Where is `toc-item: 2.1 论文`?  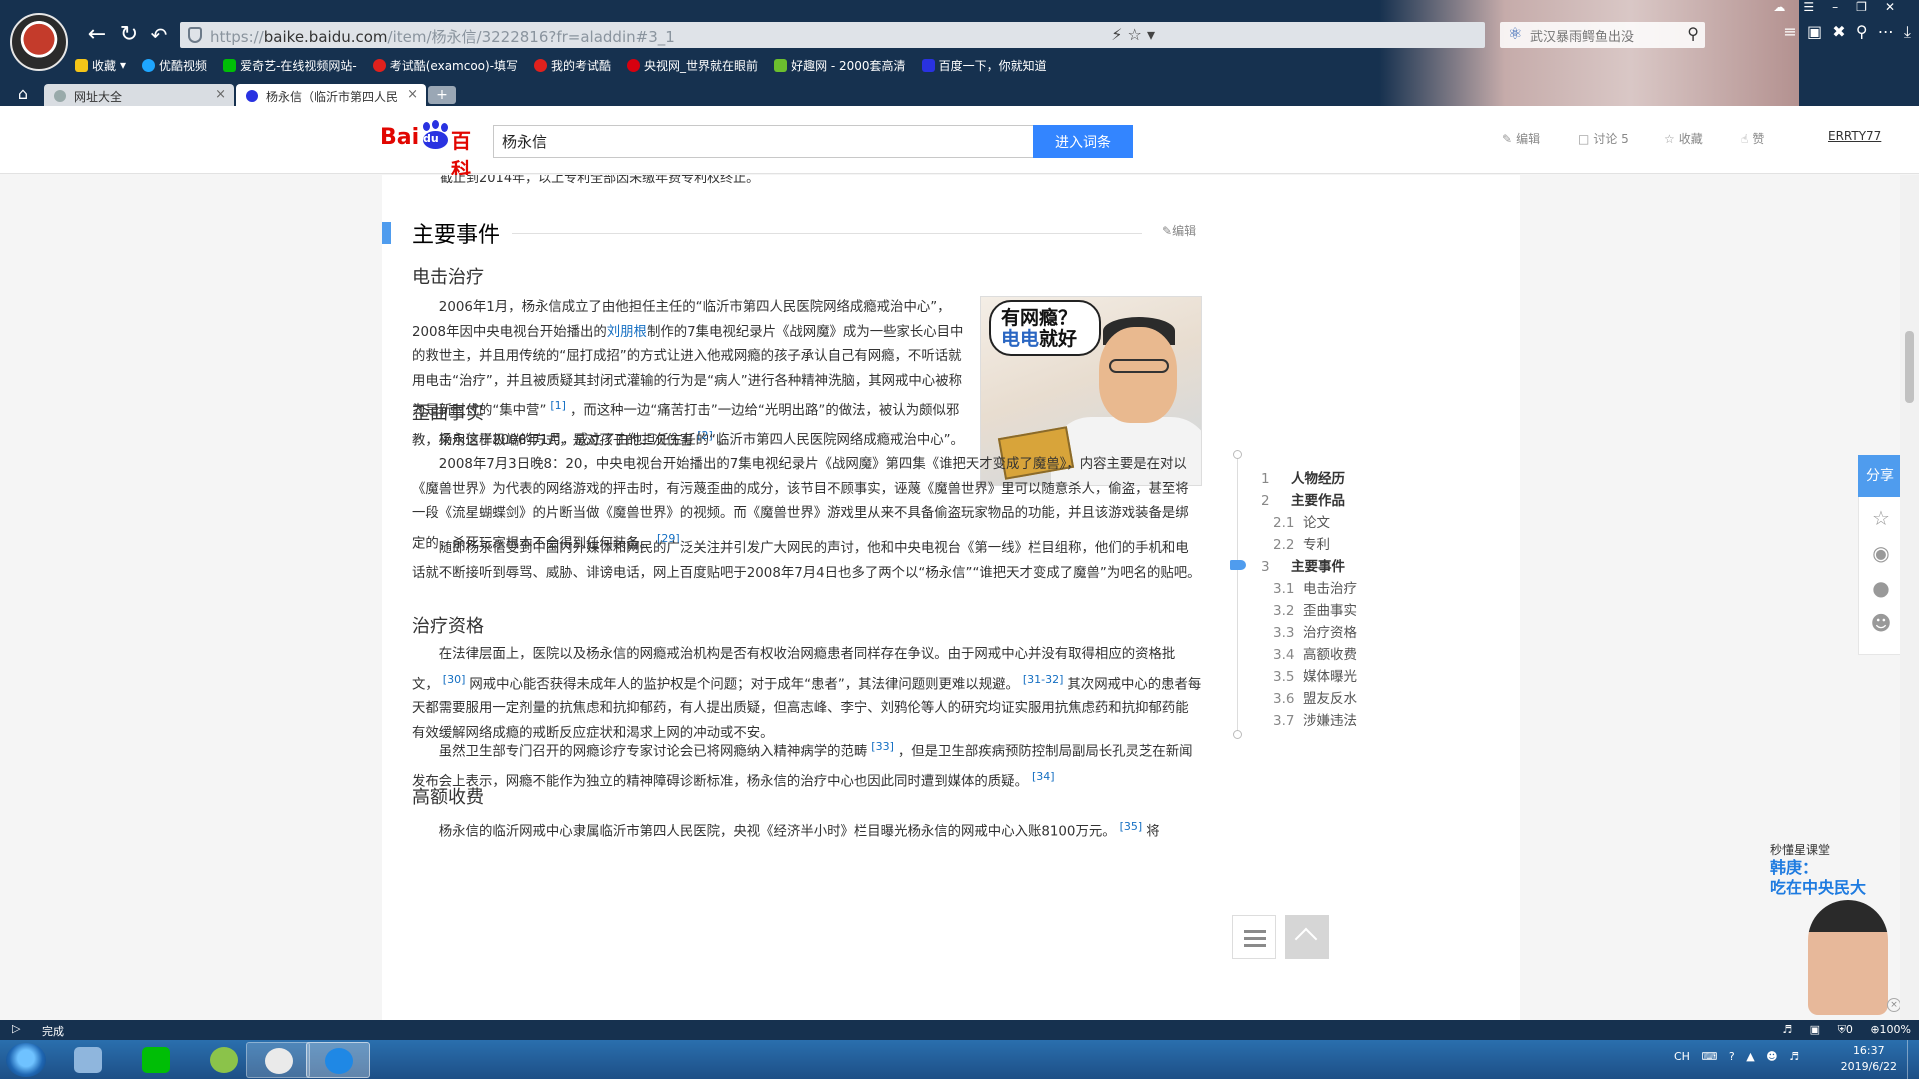 toc-item: 2.1 论文 is located at coordinates (1301, 521).